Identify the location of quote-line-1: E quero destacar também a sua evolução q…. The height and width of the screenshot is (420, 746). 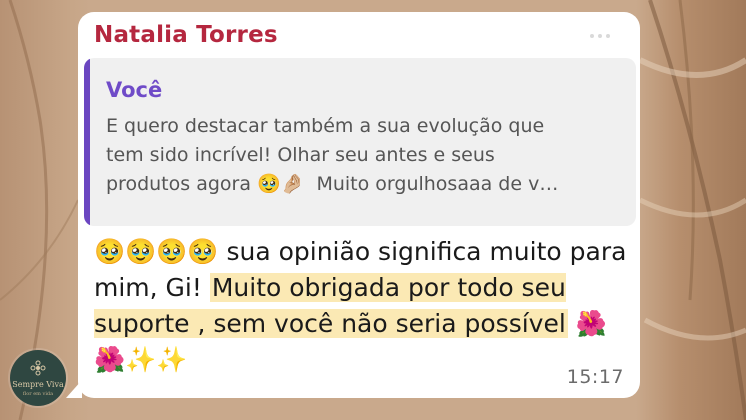
(325, 126).